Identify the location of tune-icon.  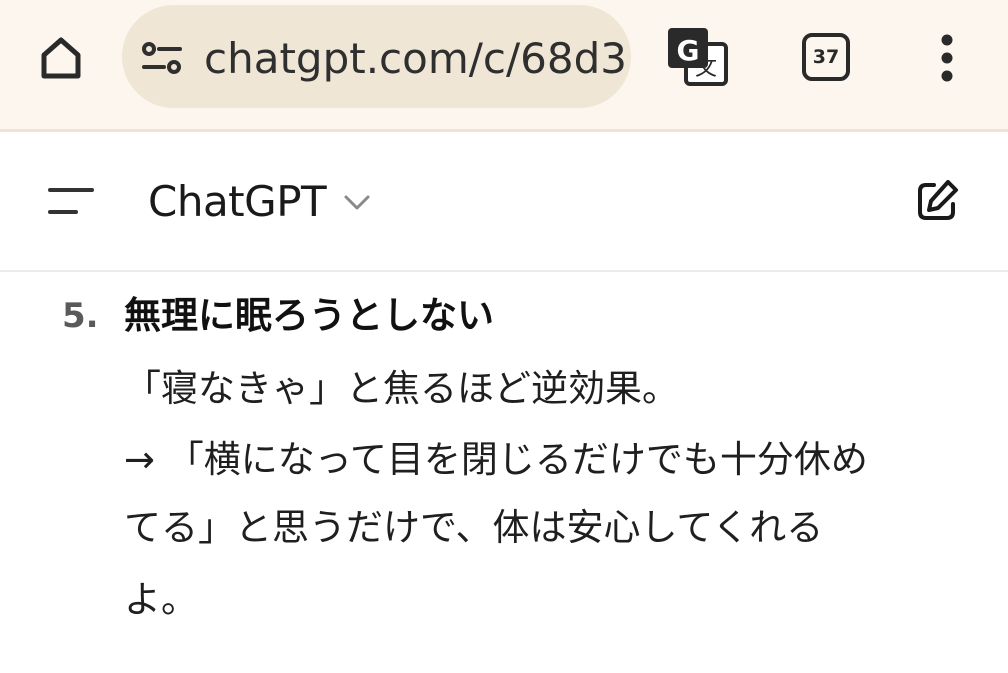
(162, 58).